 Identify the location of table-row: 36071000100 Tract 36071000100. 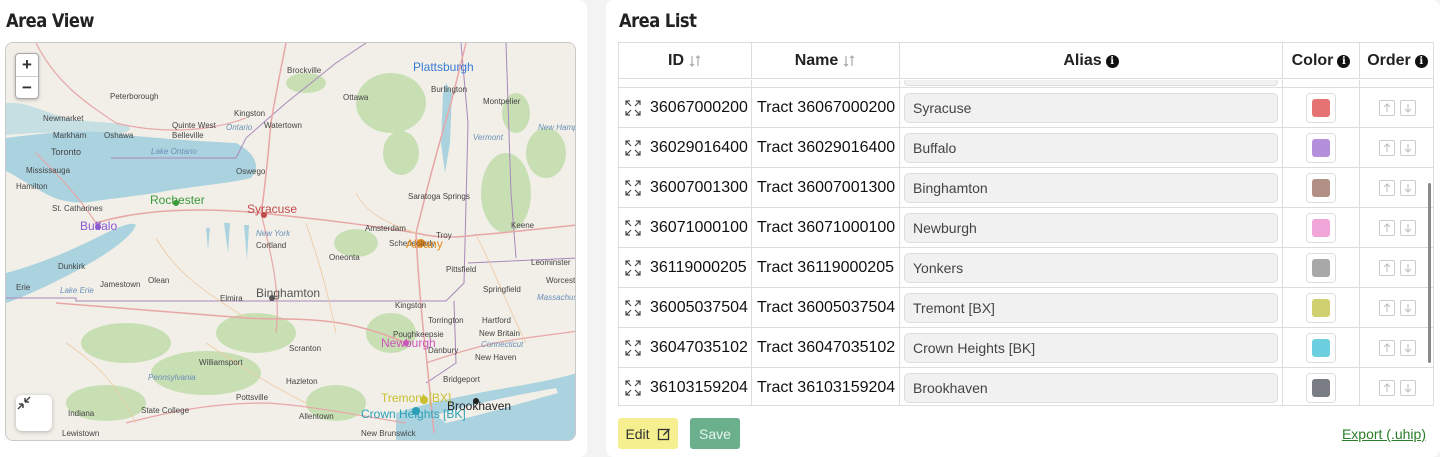
(1026, 228).